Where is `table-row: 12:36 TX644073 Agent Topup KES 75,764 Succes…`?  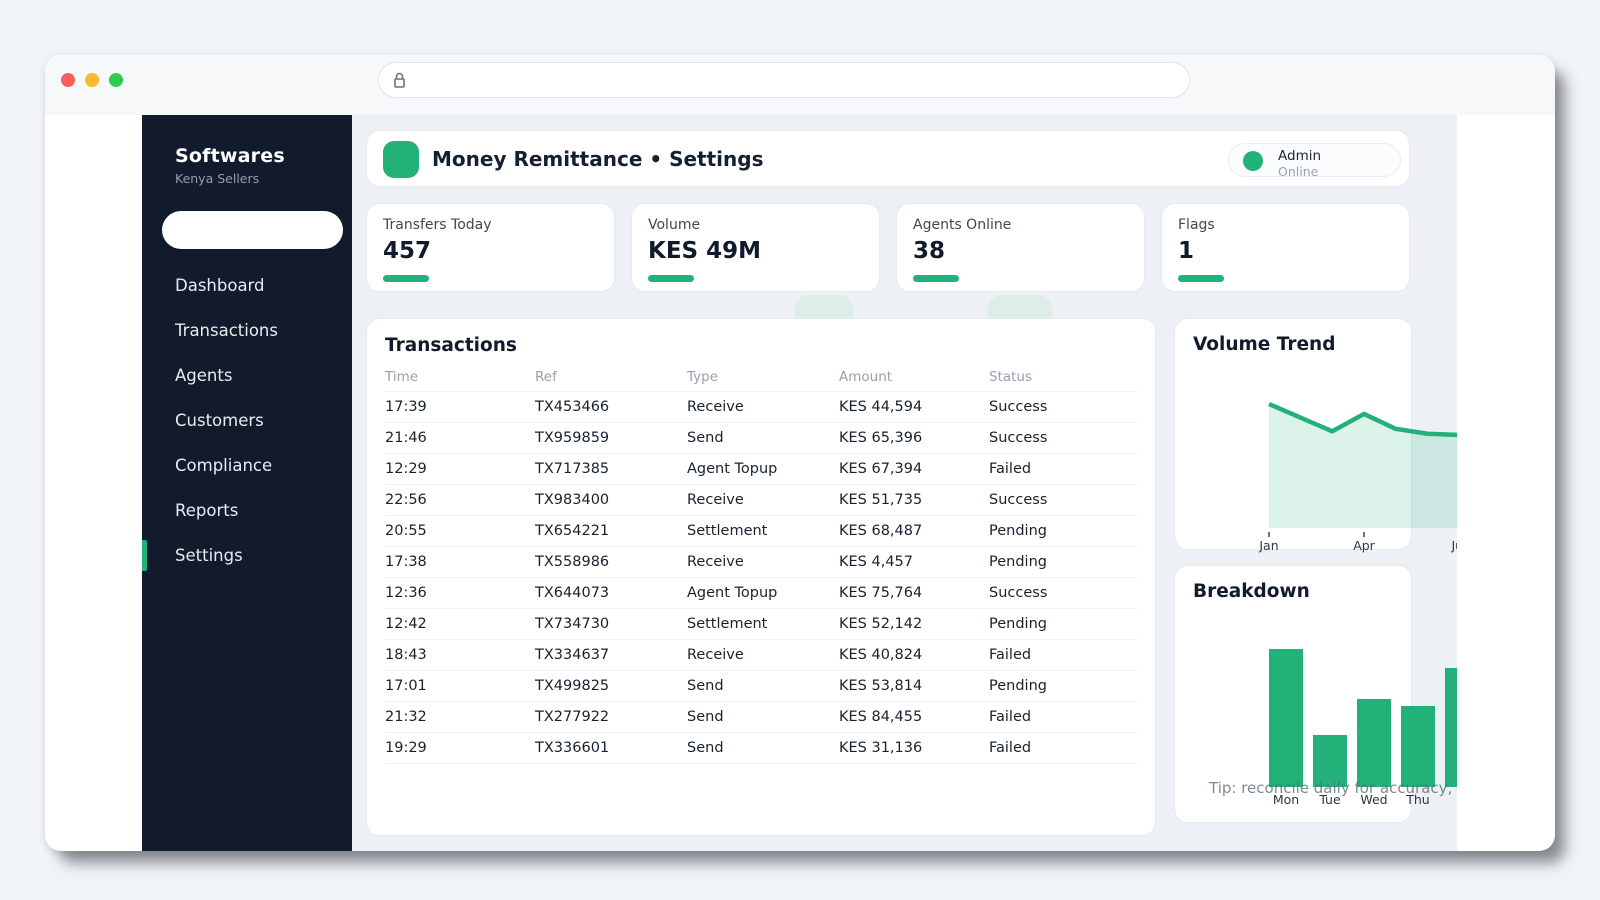
table-row: 12:36 TX644073 Agent Topup KES 75,764 Succes… is located at coordinates (761, 593).